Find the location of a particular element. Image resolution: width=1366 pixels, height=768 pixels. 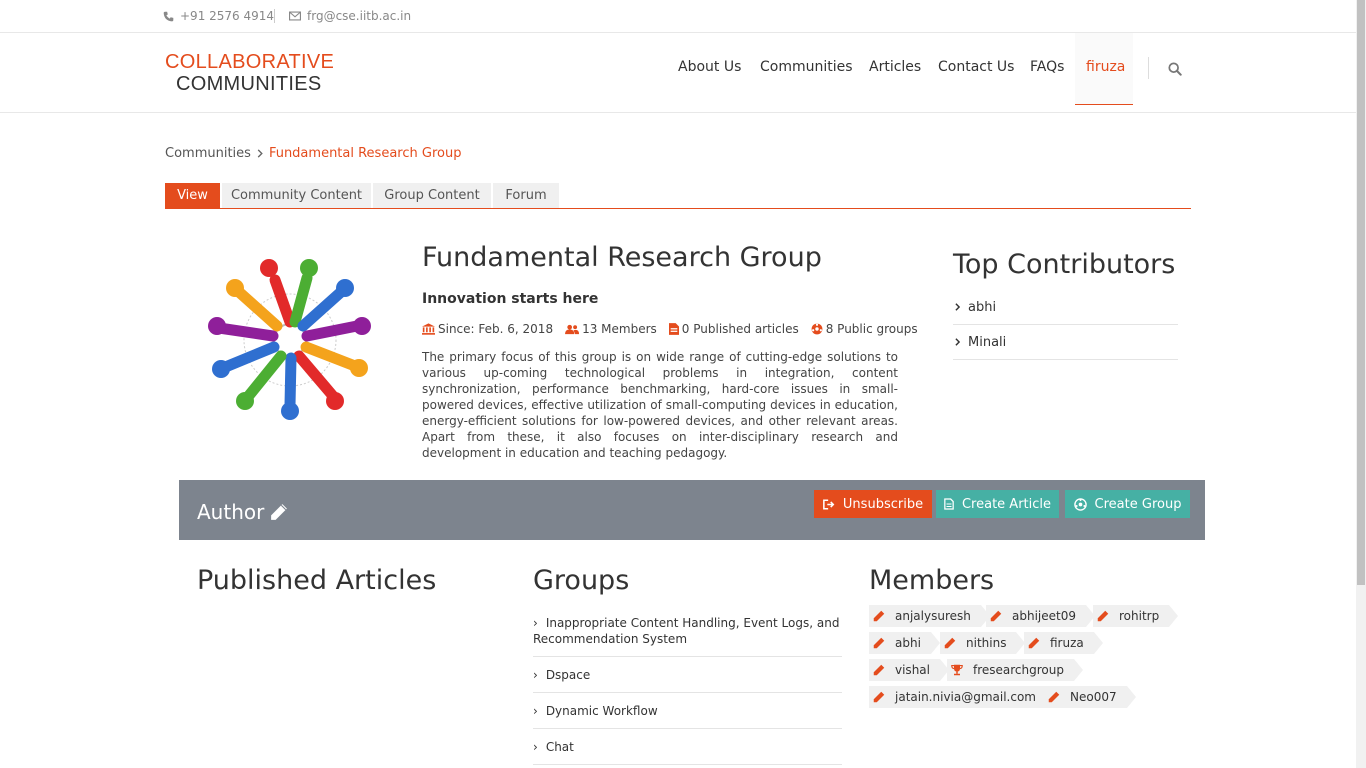

member-tag: abhi is located at coordinates (904, 643).